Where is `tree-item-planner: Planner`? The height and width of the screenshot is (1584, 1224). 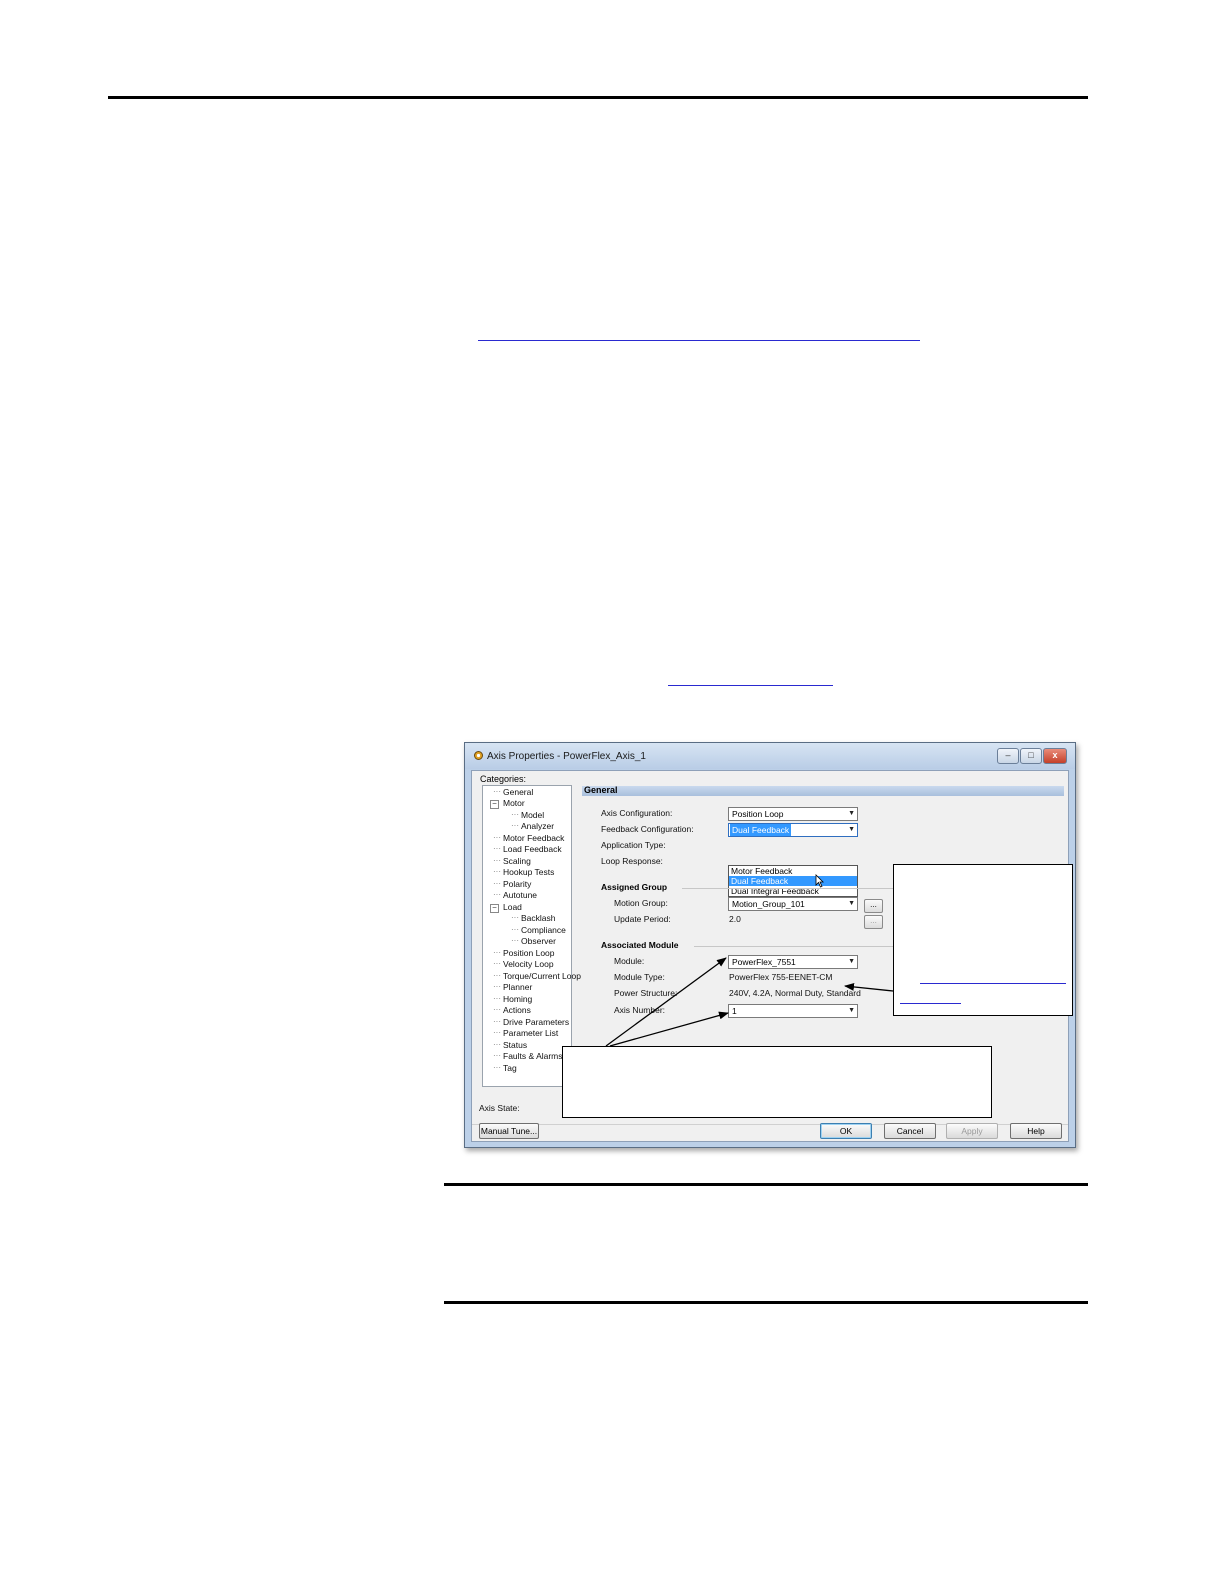 tree-item-planner: Planner is located at coordinates (517, 987).